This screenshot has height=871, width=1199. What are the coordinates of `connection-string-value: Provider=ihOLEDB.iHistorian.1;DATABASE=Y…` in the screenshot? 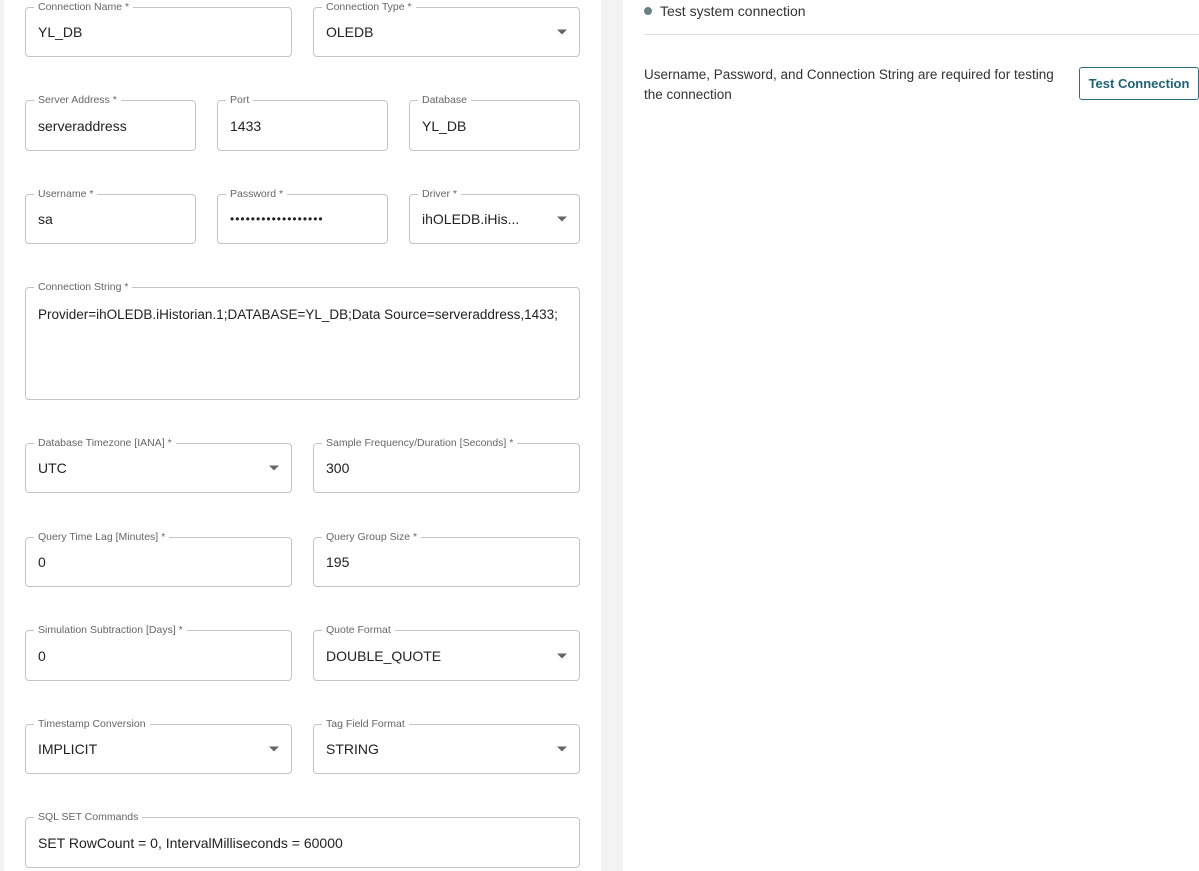 It's located at (298, 314).